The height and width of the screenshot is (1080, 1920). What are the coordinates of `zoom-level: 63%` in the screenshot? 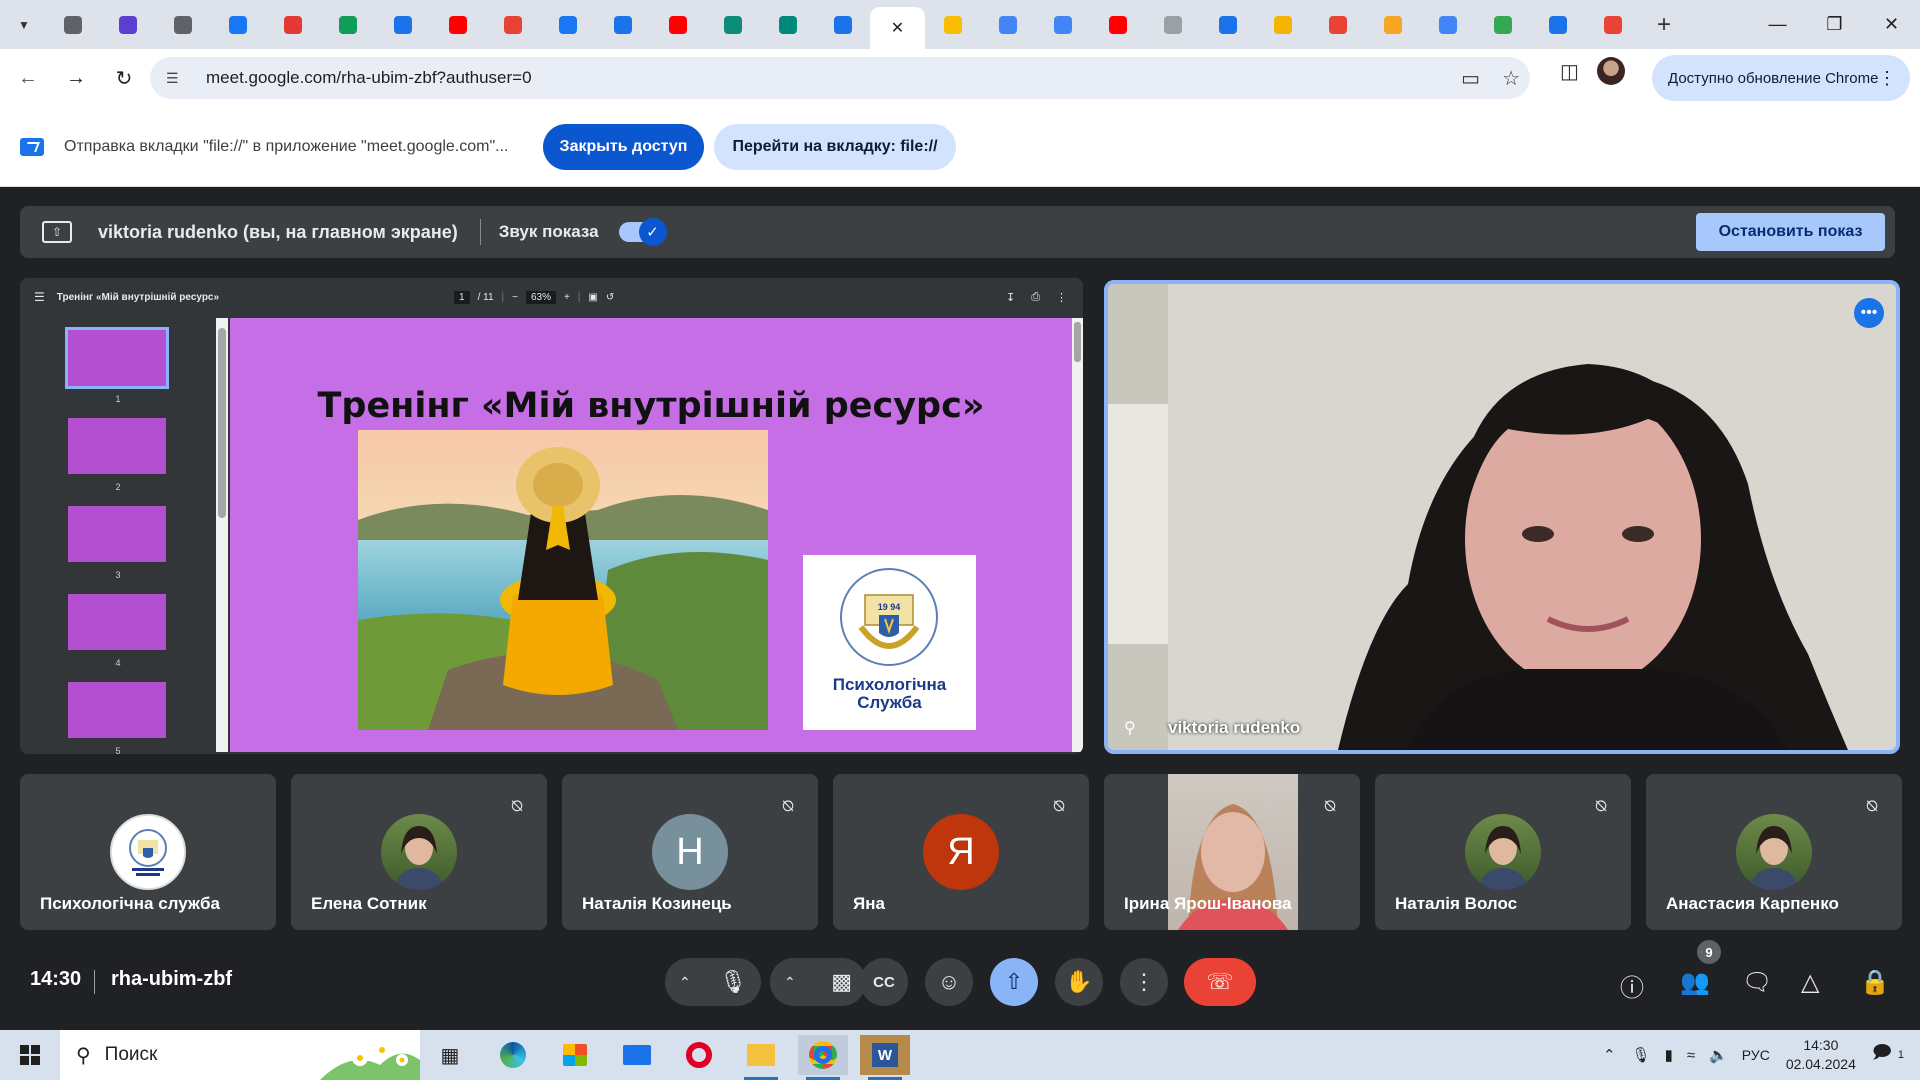 It's located at (540, 297).